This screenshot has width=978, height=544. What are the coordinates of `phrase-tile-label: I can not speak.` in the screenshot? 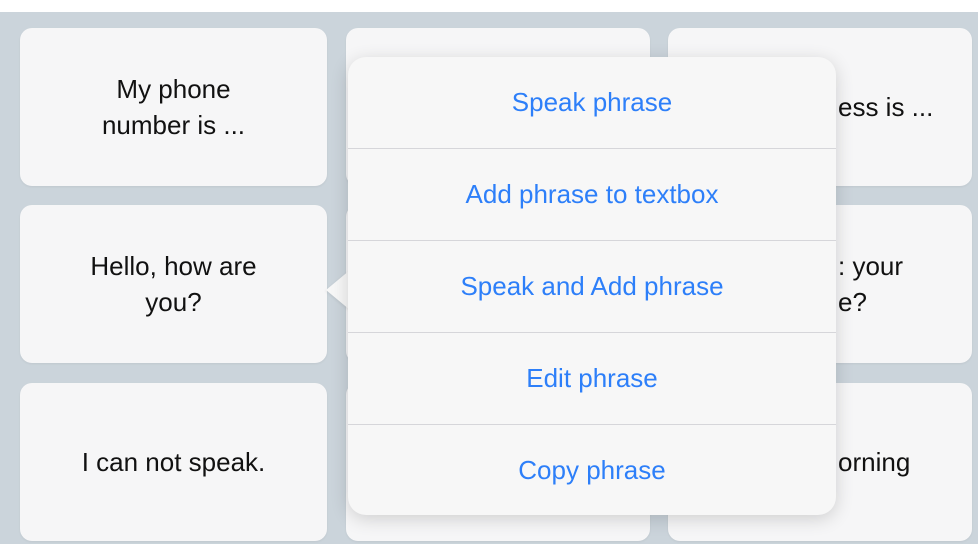 It's located at (173, 462).